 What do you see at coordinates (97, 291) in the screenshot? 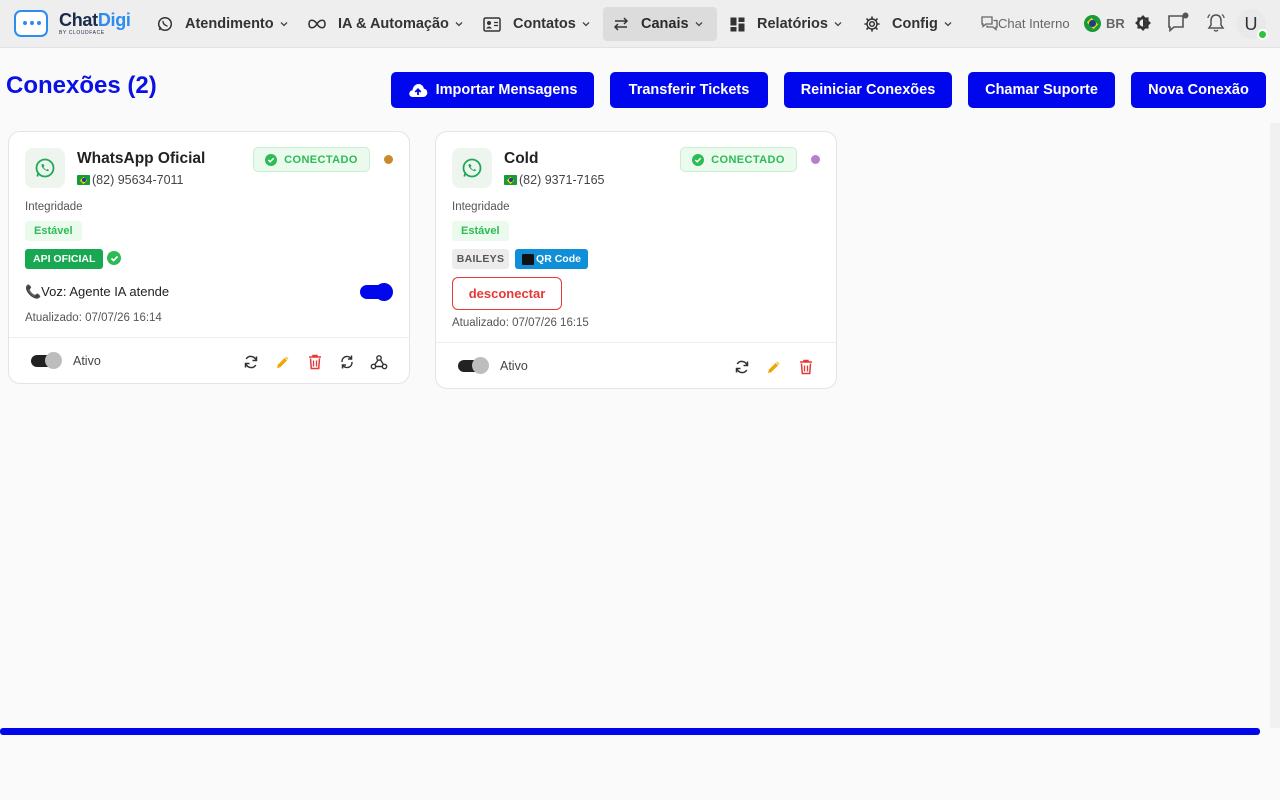
I see `voice-agent-label: 📞Voz: Agente IA atende` at bounding box center [97, 291].